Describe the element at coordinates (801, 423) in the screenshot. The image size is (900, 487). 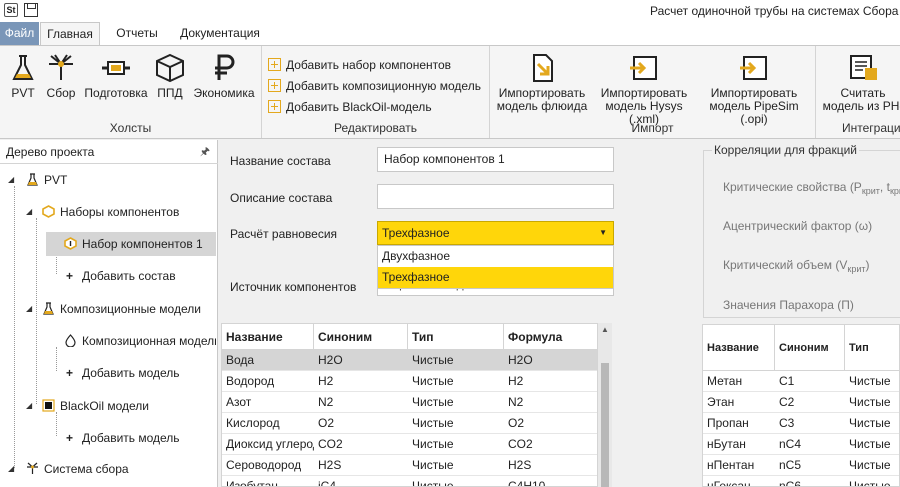
I see `table-row: Пропан C3 Чистые` at that location.